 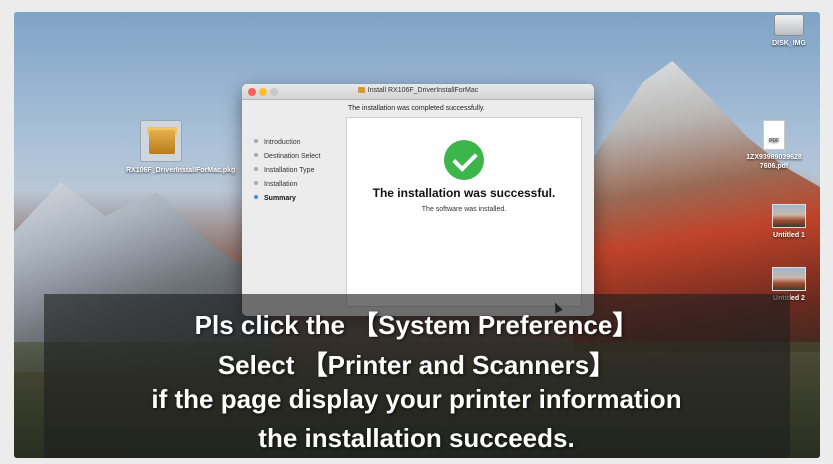 I want to click on caption-line-2: Select 【Printer and Scanners】, so click(x=416, y=365).